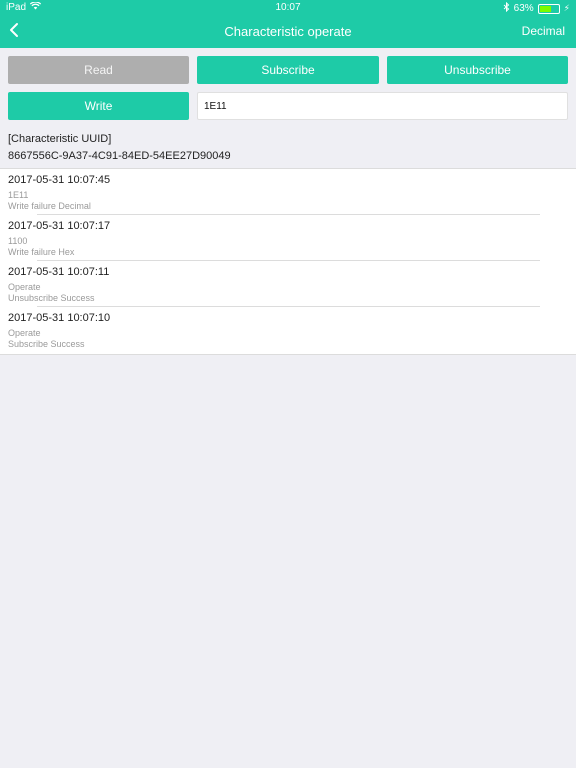 The height and width of the screenshot is (768, 576). Describe the element at coordinates (98, 70) in the screenshot. I see `read-button: Read` at that location.